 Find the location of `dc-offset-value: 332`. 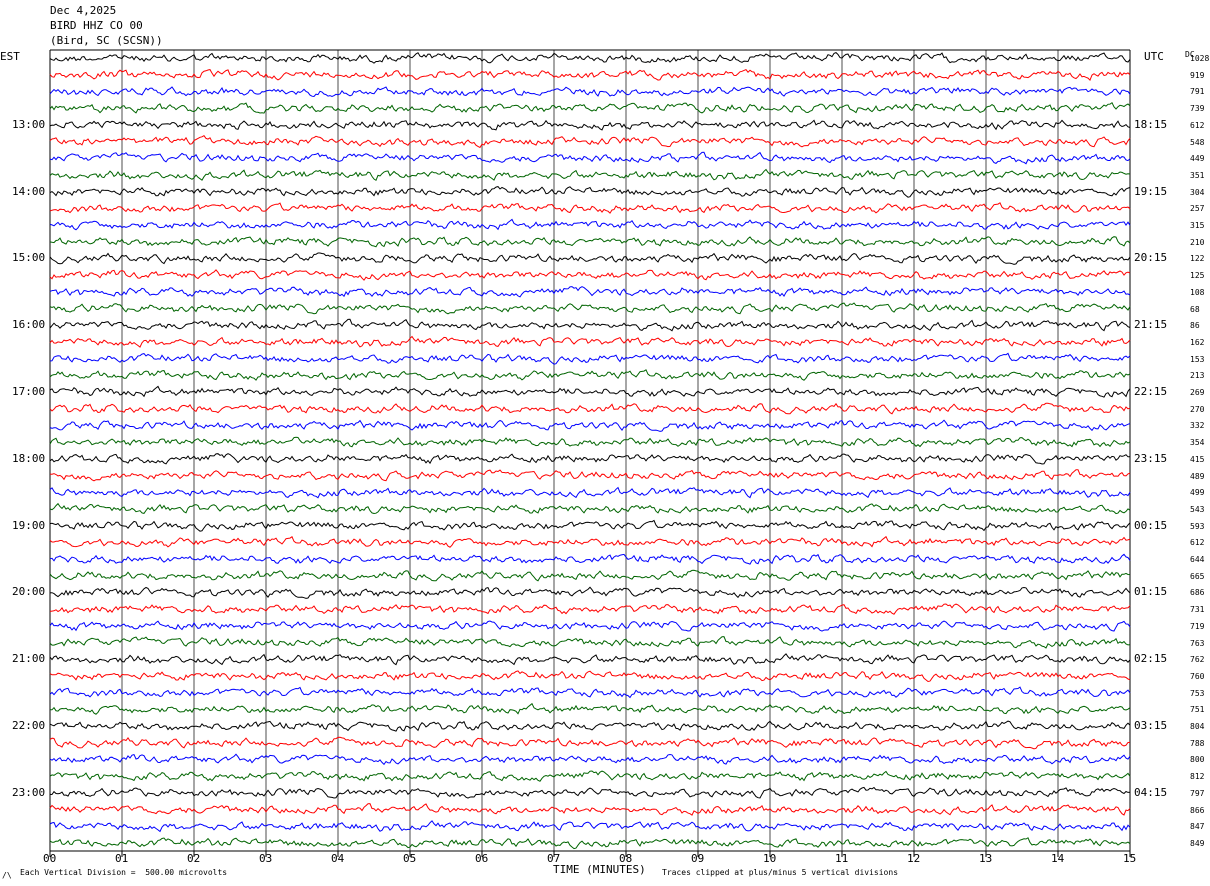

dc-offset-value: 332 is located at coordinates (1197, 426).